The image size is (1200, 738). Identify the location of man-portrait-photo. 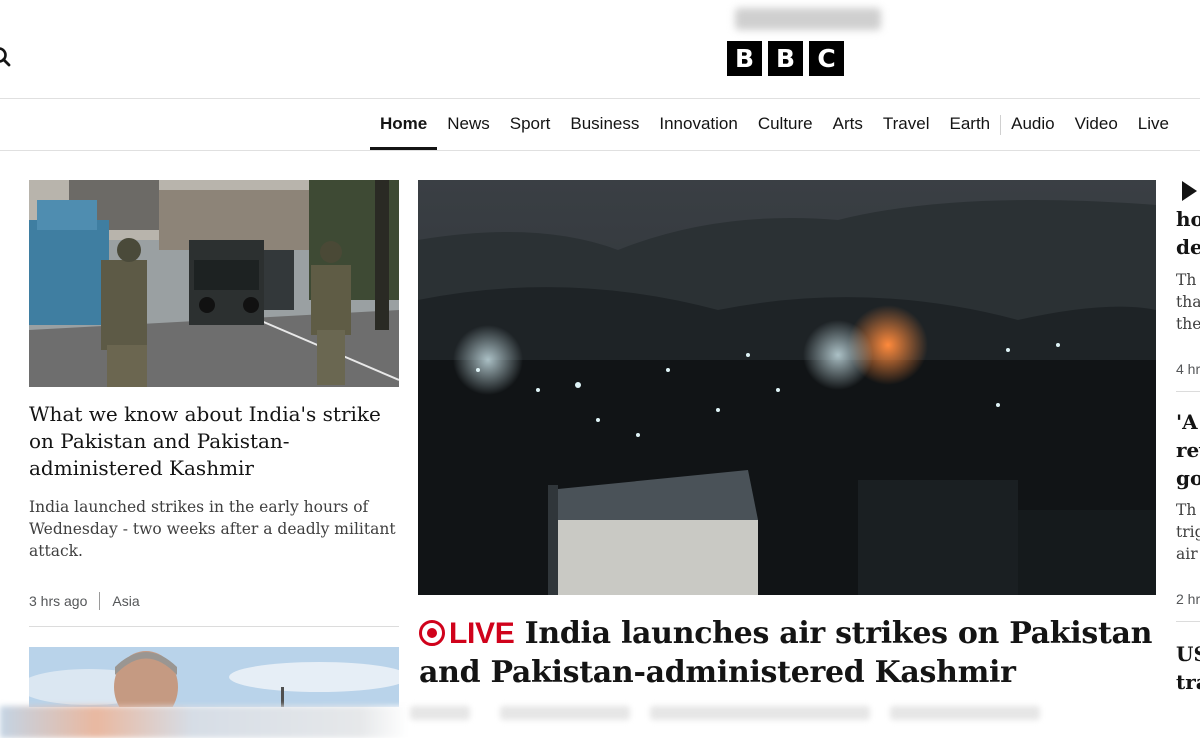
(214, 677).